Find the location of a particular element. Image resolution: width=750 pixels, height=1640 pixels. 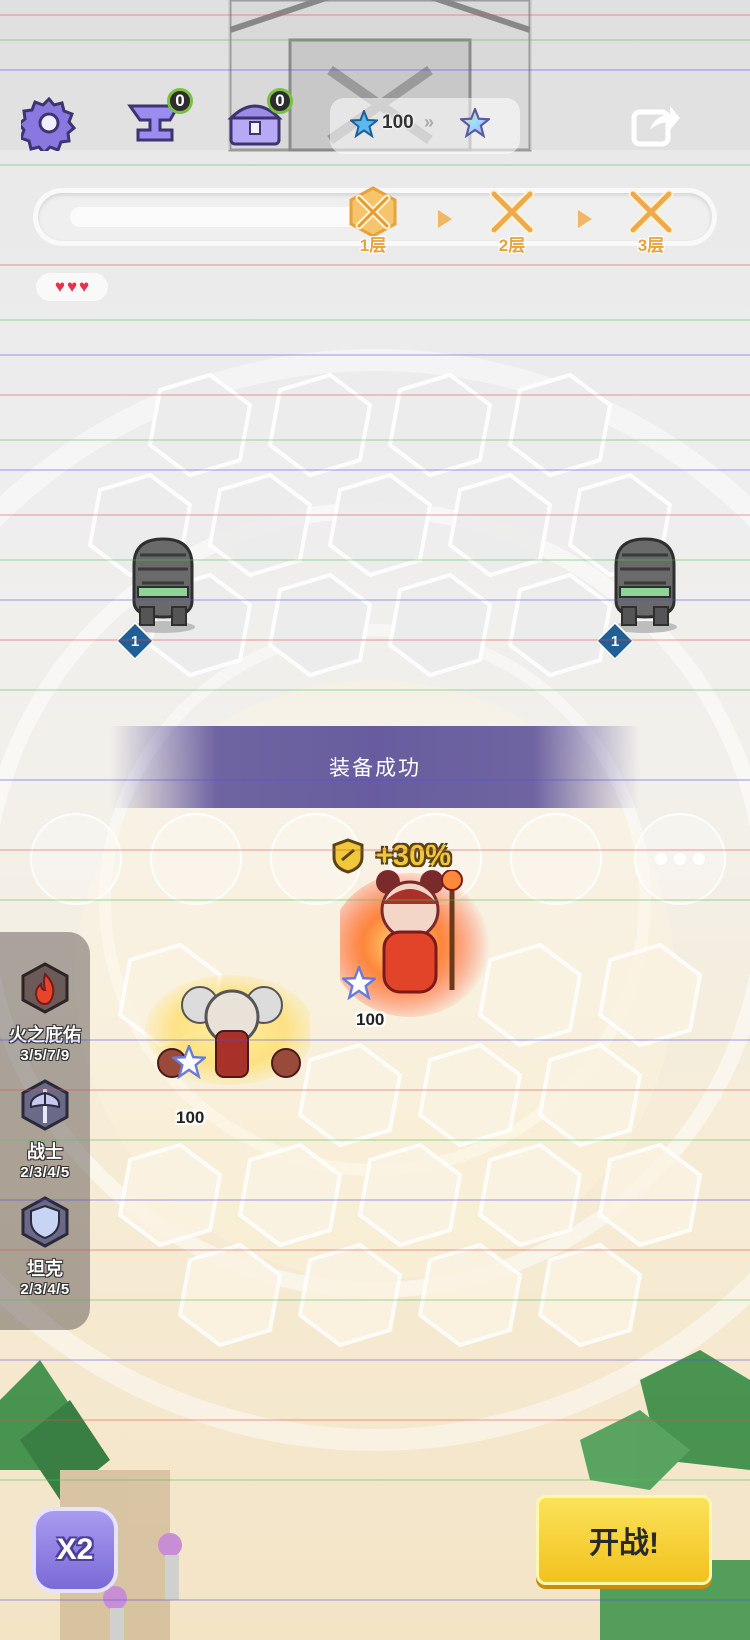

synergy-name: 火之庇佑 is located at coordinates (45, 1035).